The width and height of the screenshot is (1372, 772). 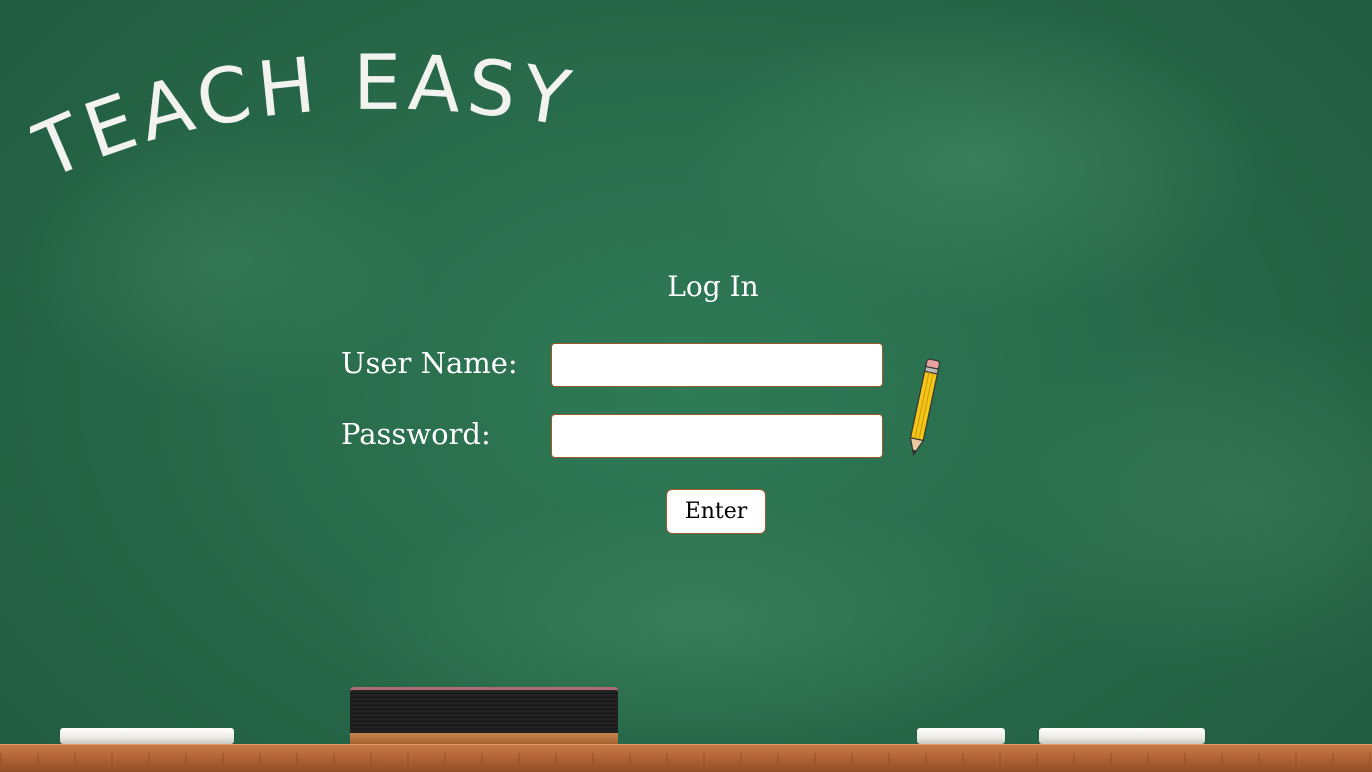 I want to click on ledge-wood-grain, so click(x=686, y=758).